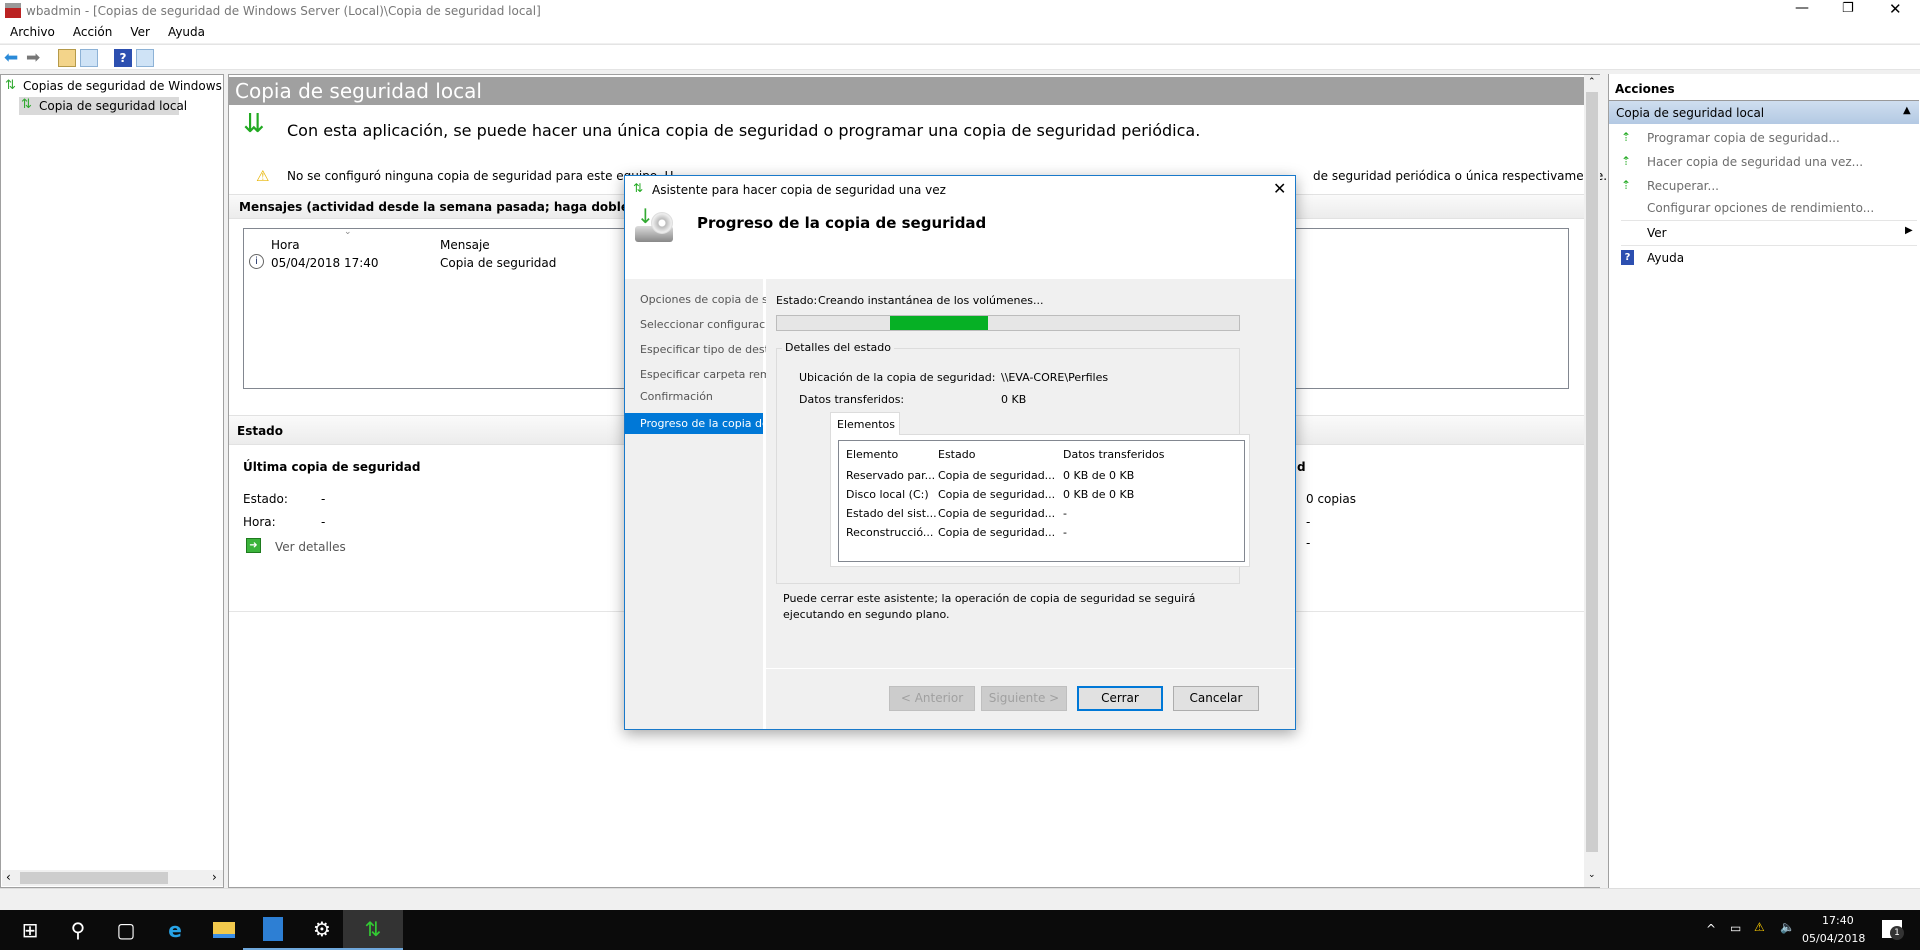  Describe the element at coordinates (1657, 233) in the screenshot. I see `action-ver: Ver` at that location.